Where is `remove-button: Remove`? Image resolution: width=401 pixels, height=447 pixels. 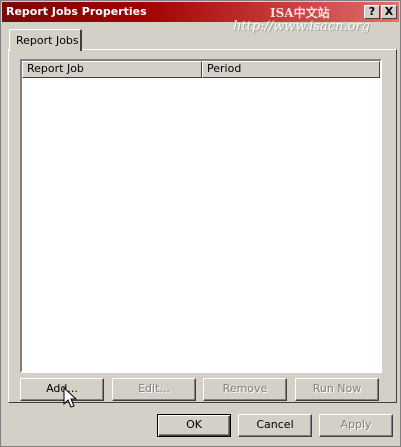
remove-button: Remove is located at coordinates (245, 389).